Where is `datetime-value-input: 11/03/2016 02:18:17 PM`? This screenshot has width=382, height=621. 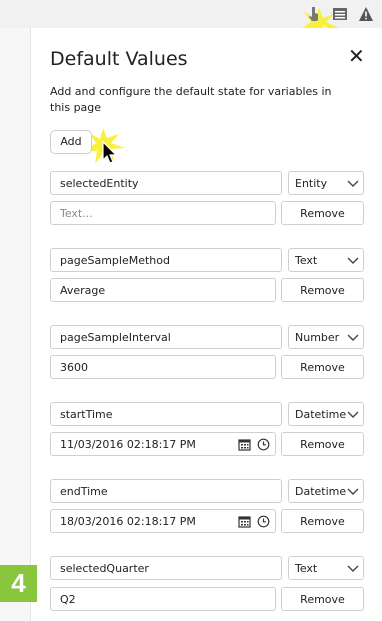 datetime-value-input: 11/03/2016 02:18:17 PM is located at coordinates (163, 444).